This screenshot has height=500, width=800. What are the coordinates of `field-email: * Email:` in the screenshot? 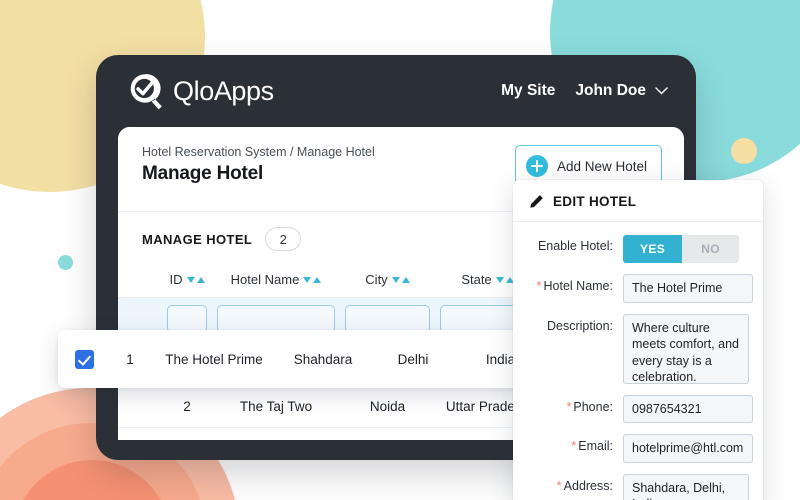 It's located at (638, 448).